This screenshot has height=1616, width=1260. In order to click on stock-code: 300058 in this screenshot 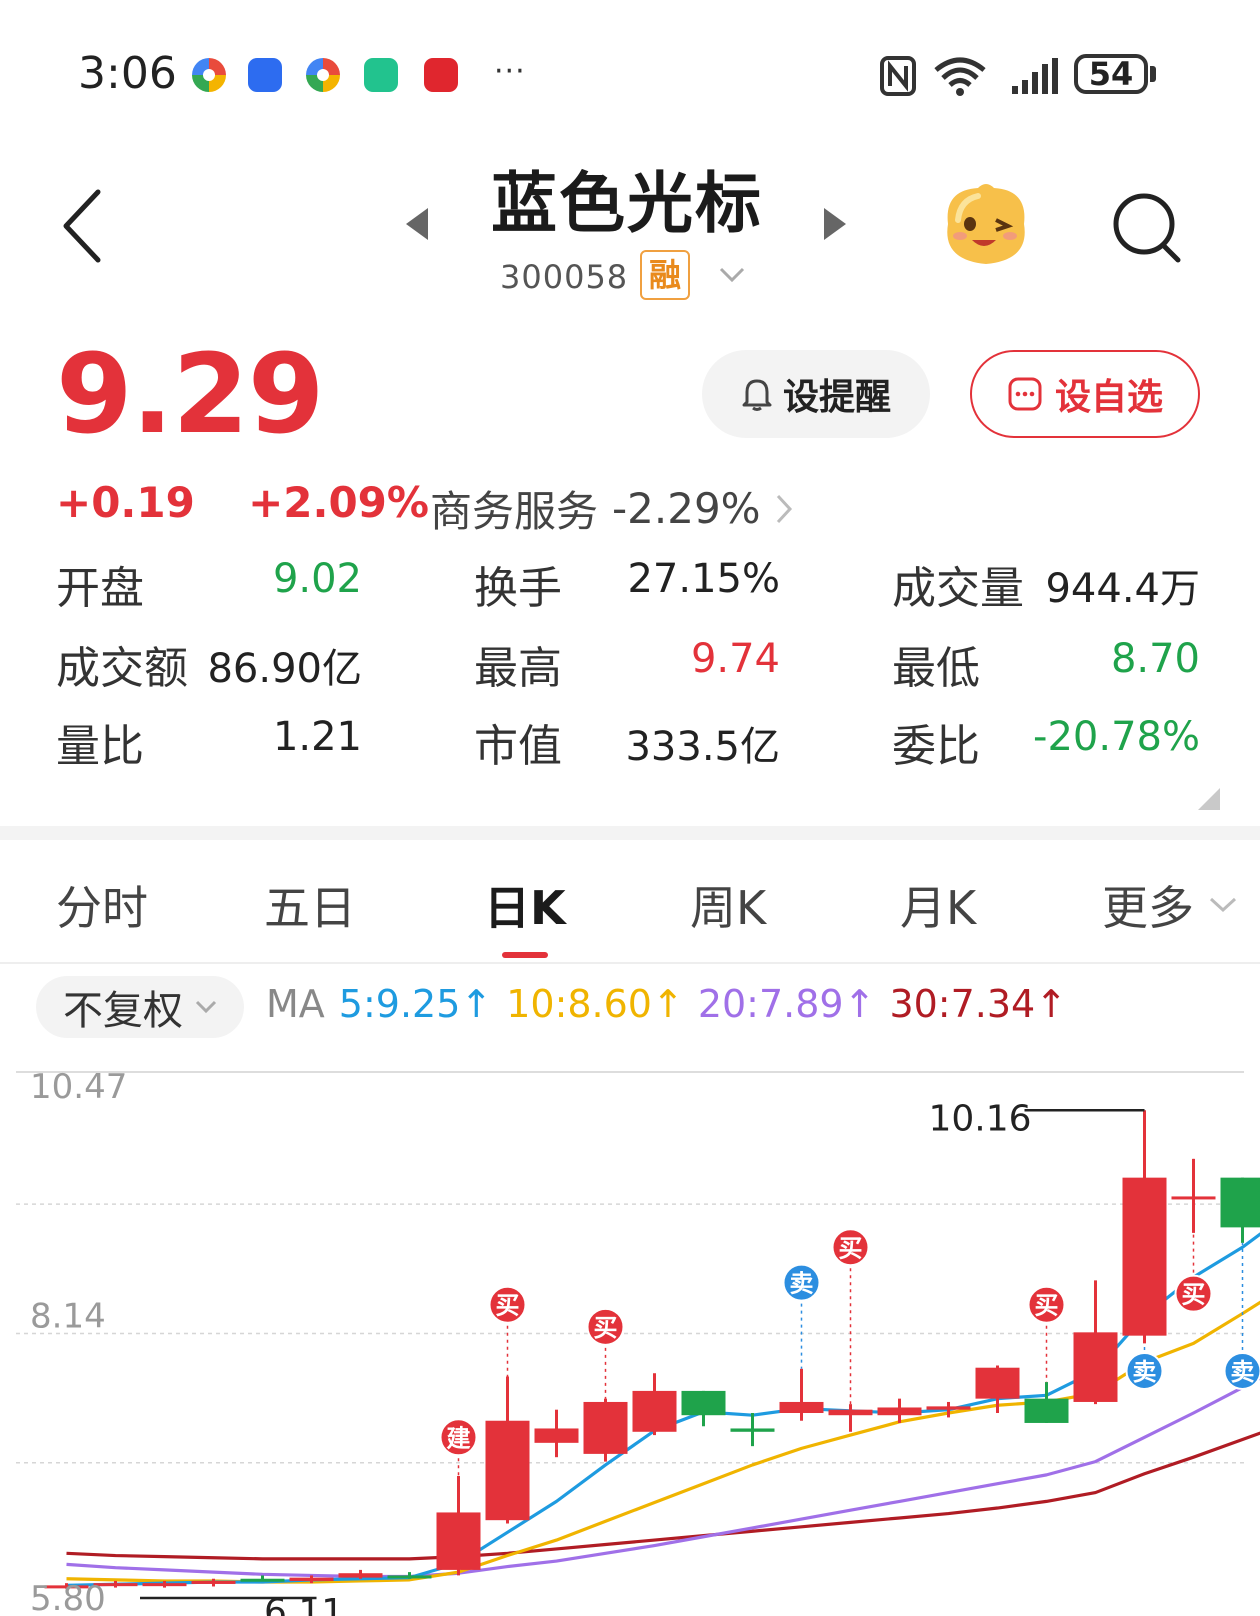, I will do `click(564, 277)`.